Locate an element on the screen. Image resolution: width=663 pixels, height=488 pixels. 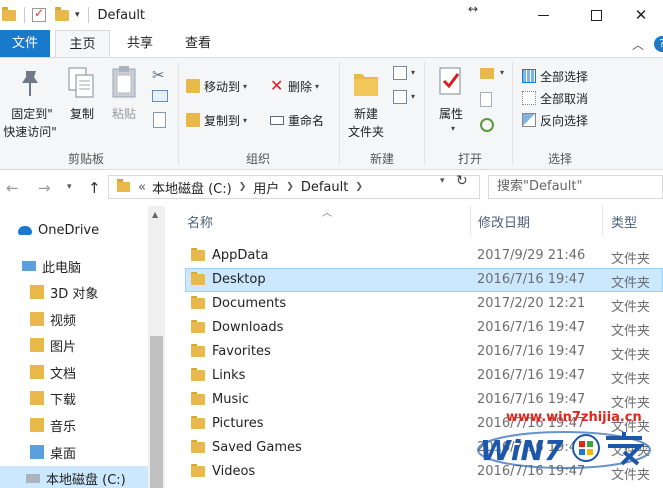
up-arrow-icon: ↑ is located at coordinates (94, 188).